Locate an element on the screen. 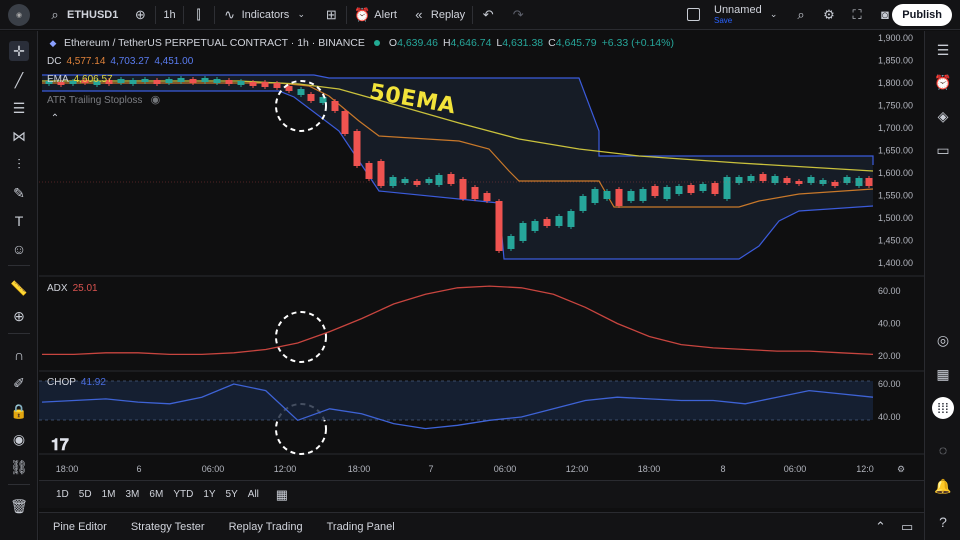 The width and height of the screenshot is (960, 540). range-all: All is located at coordinates (253, 494).